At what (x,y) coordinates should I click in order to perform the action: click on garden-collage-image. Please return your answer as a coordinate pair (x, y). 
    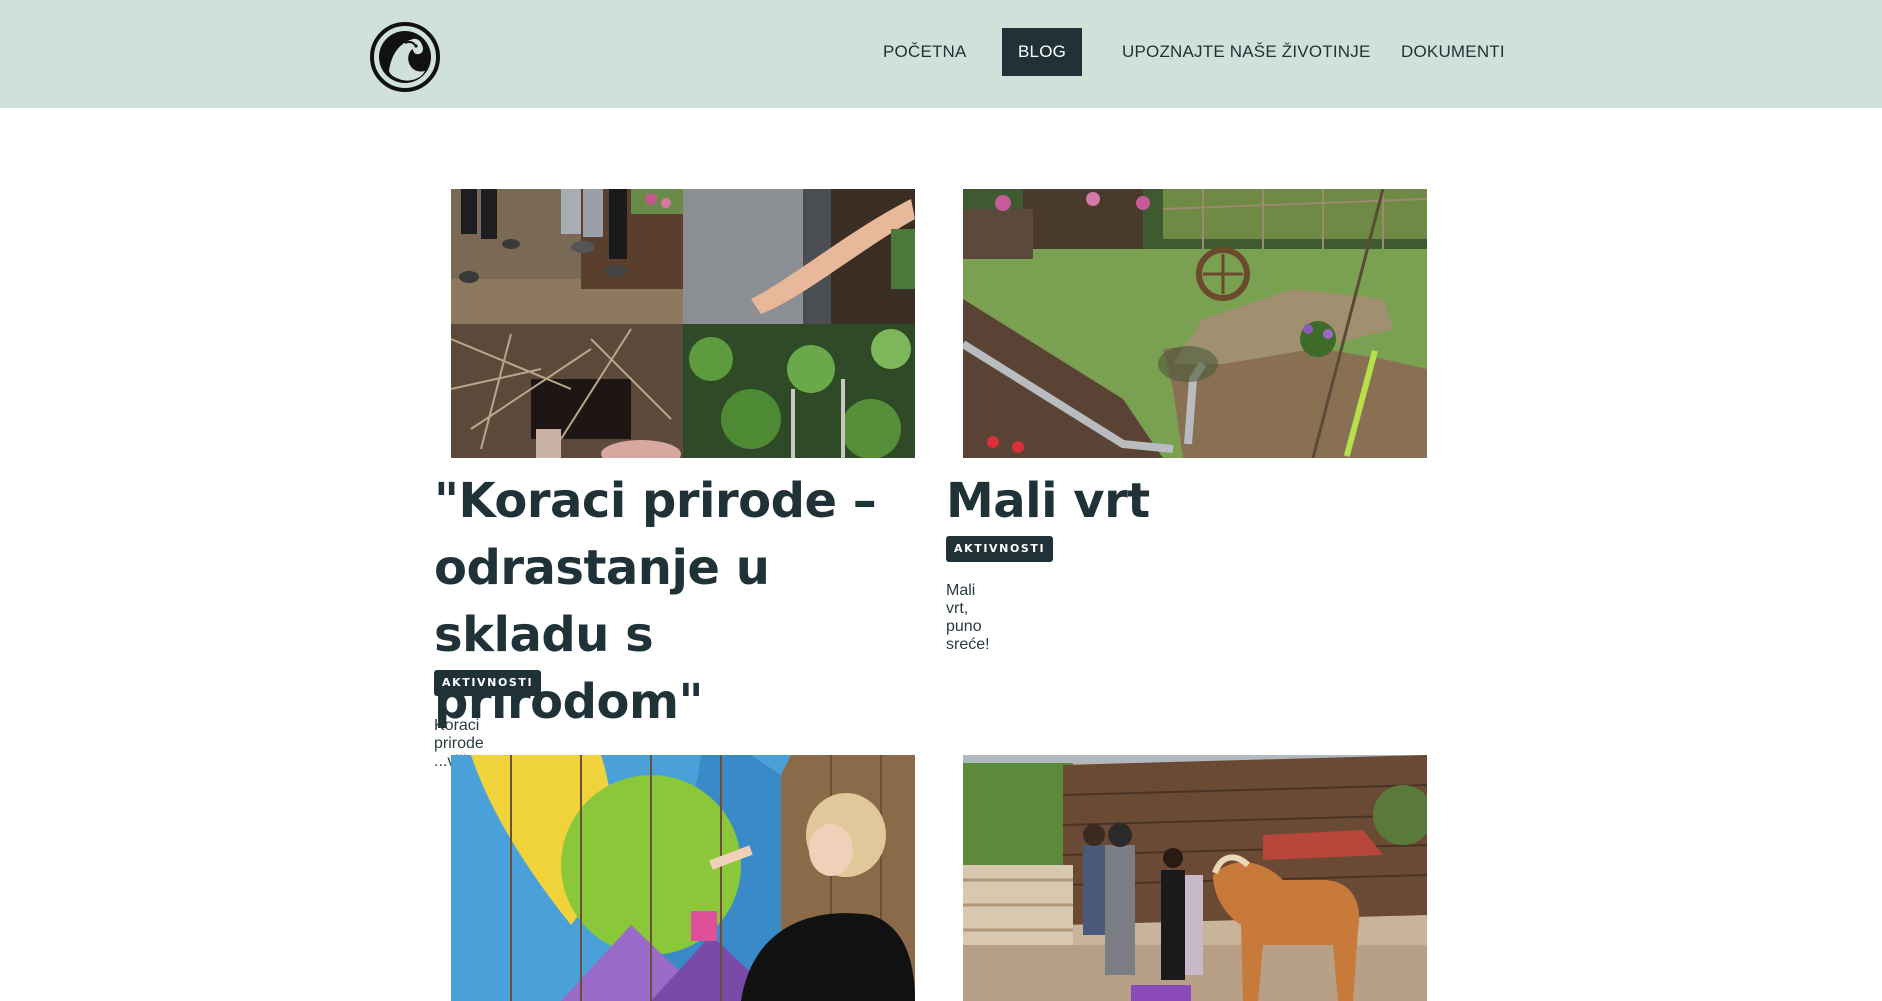
    Looking at the image, I should click on (683, 323).